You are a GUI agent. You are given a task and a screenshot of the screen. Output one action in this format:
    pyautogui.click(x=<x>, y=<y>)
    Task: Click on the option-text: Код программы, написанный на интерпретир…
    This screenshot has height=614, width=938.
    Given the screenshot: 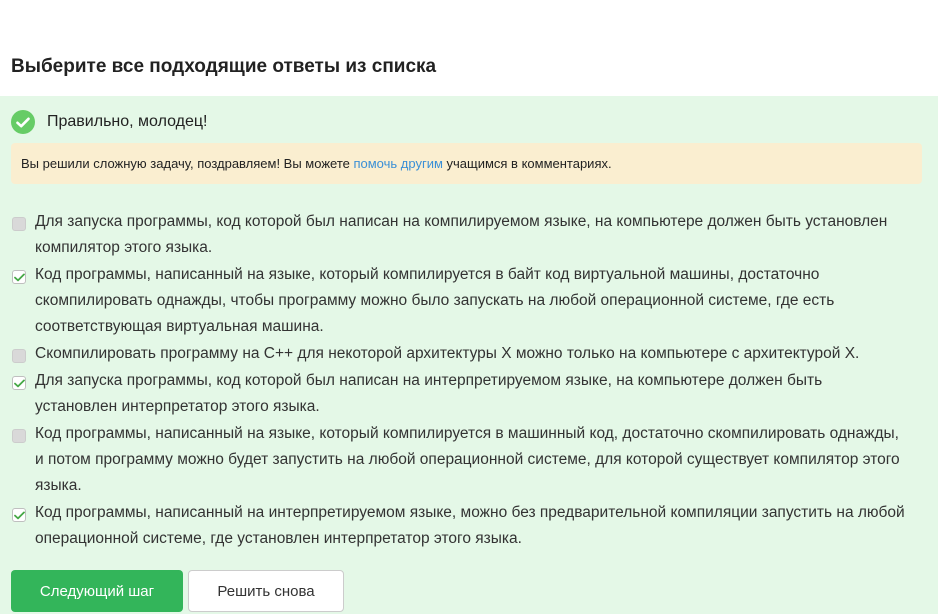 What is the action you would take?
    pyautogui.click(x=470, y=525)
    